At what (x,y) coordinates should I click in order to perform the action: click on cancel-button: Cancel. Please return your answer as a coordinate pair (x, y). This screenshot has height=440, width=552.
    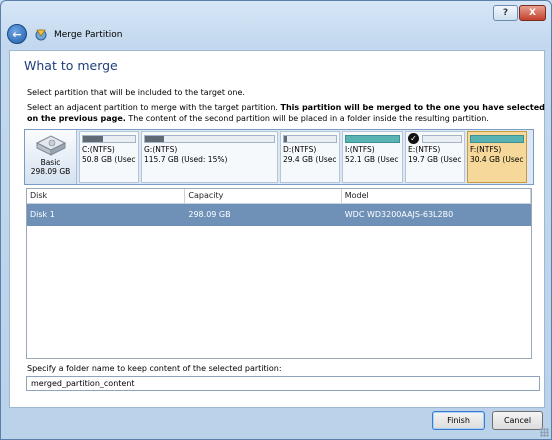
    Looking at the image, I should click on (517, 420).